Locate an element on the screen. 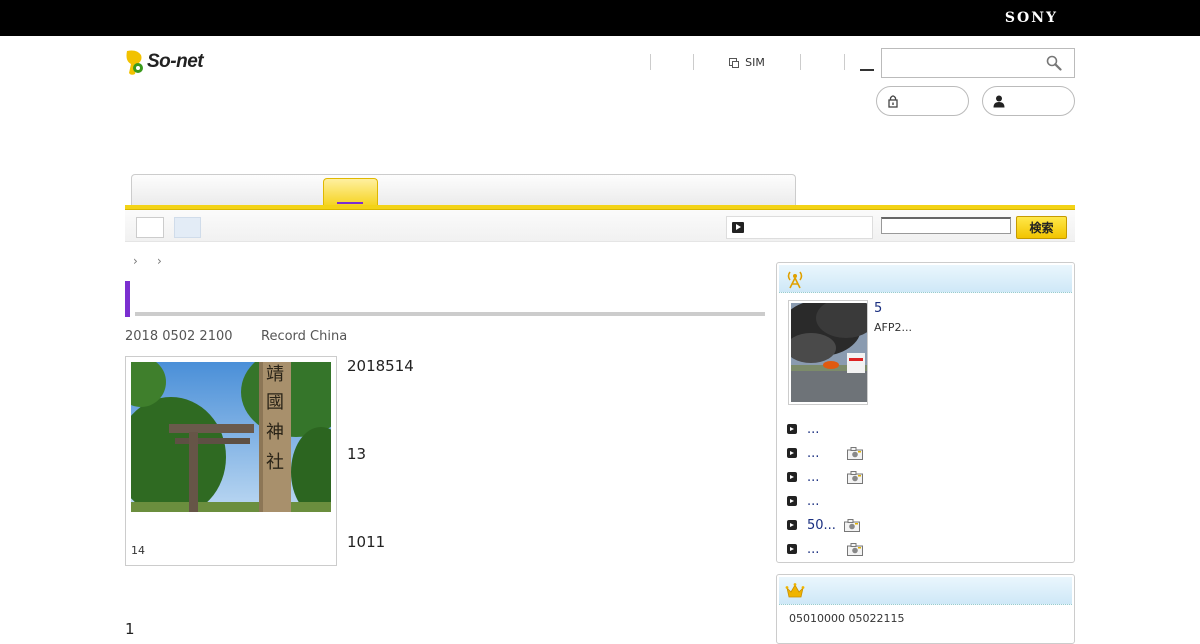  search-icon is located at coordinates (1054, 63).